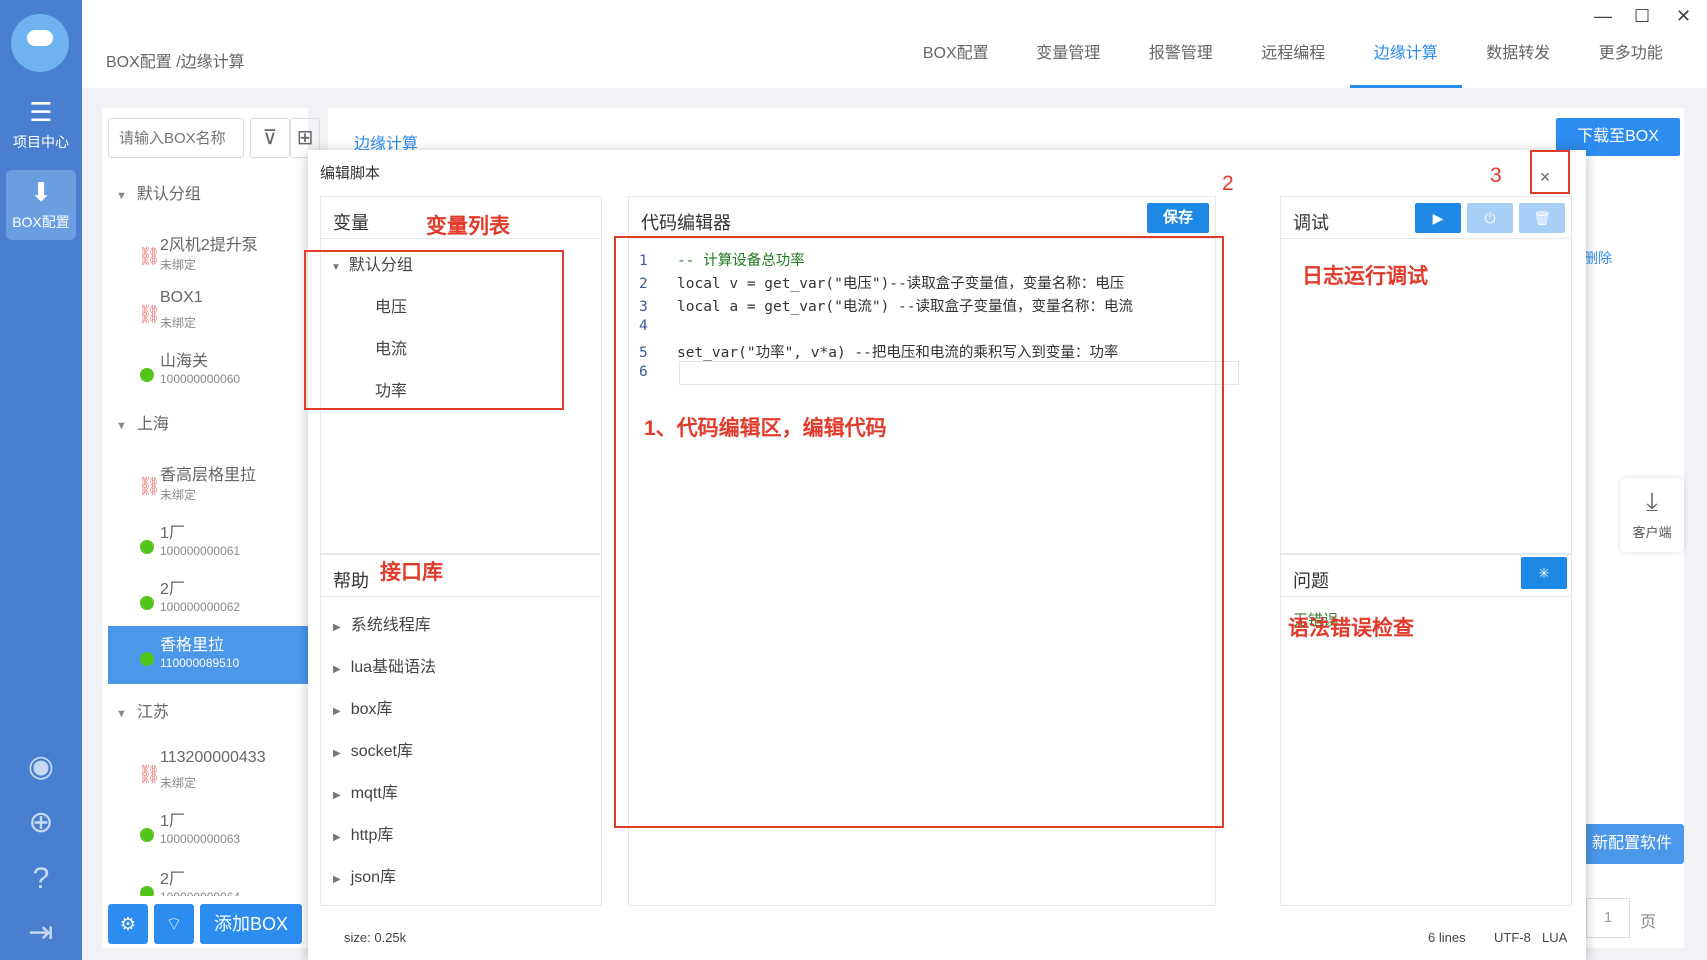  Describe the element at coordinates (956, 64) in the screenshot. I see `tab-box-config: BOX配置` at that location.